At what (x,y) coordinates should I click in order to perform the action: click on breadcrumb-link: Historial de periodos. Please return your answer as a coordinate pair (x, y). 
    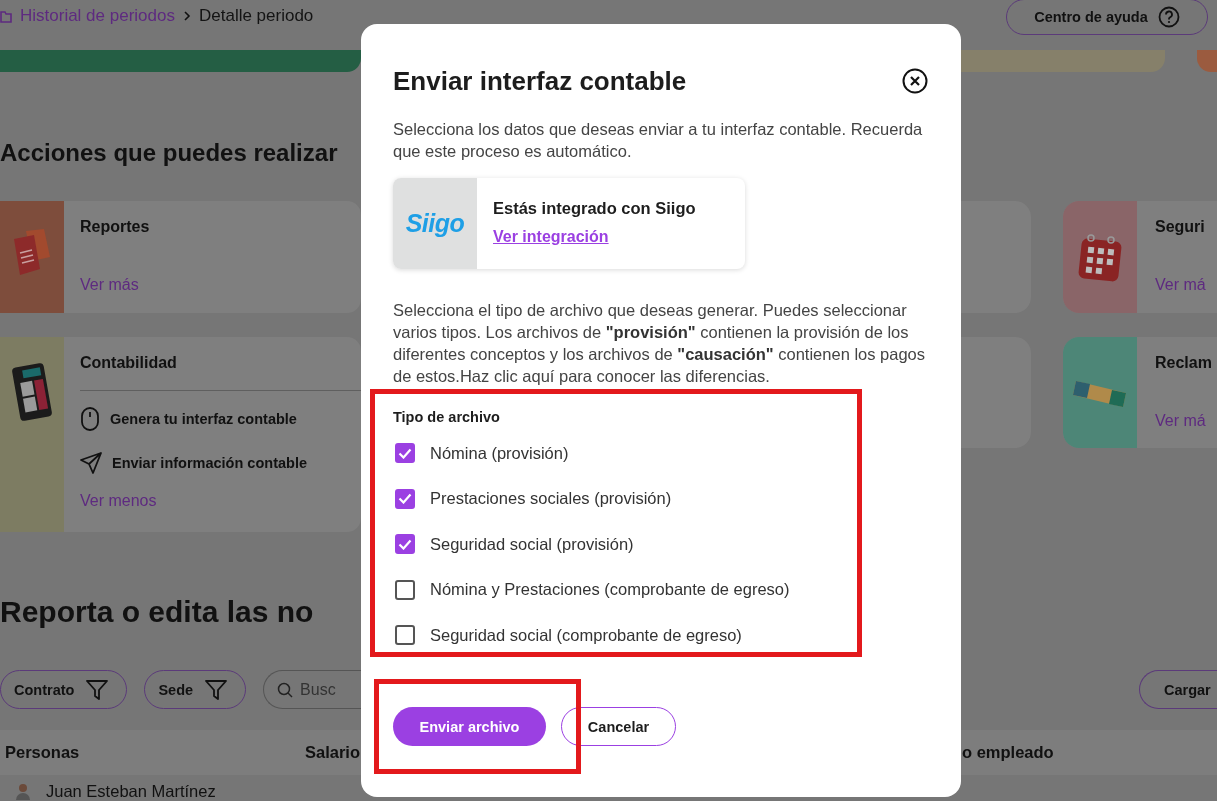
    Looking at the image, I should click on (97, 16).